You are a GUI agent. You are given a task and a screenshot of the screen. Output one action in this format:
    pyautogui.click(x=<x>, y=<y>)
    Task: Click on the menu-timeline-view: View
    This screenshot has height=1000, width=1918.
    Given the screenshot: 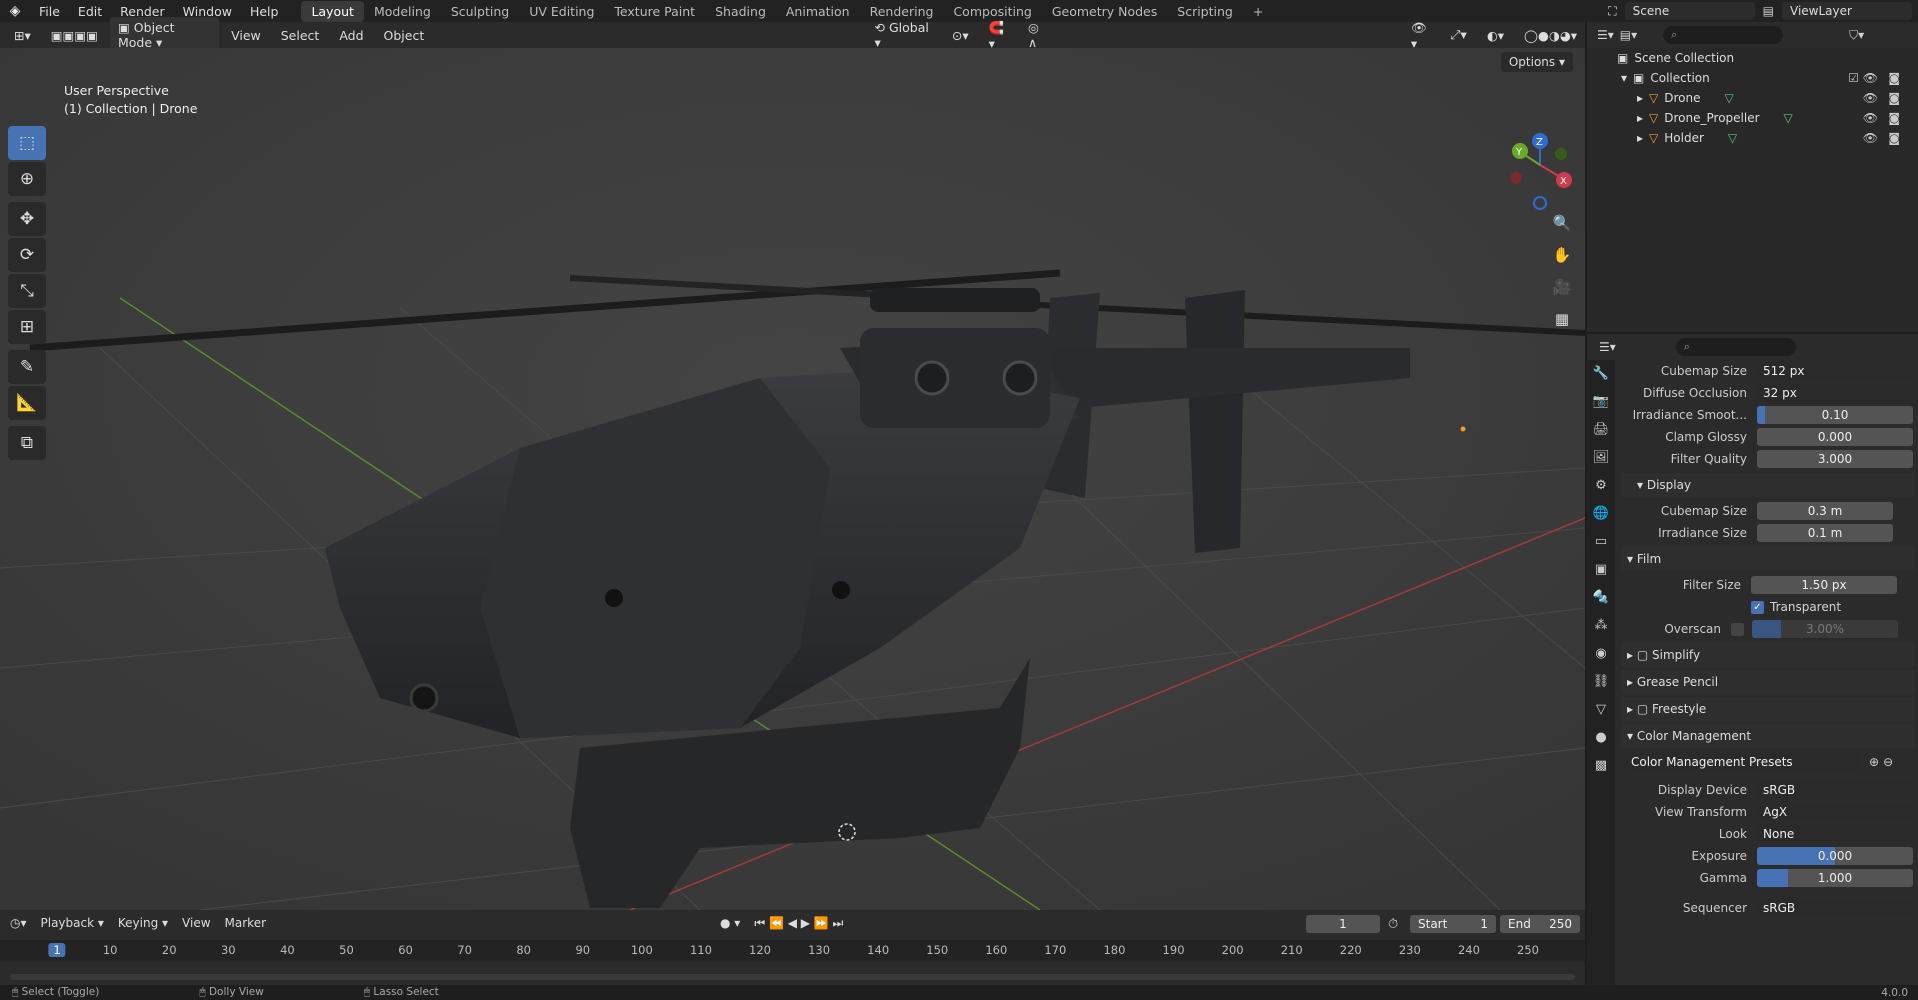 What is the action you would take?
    pyautogui.click(x=196, y=923)
    